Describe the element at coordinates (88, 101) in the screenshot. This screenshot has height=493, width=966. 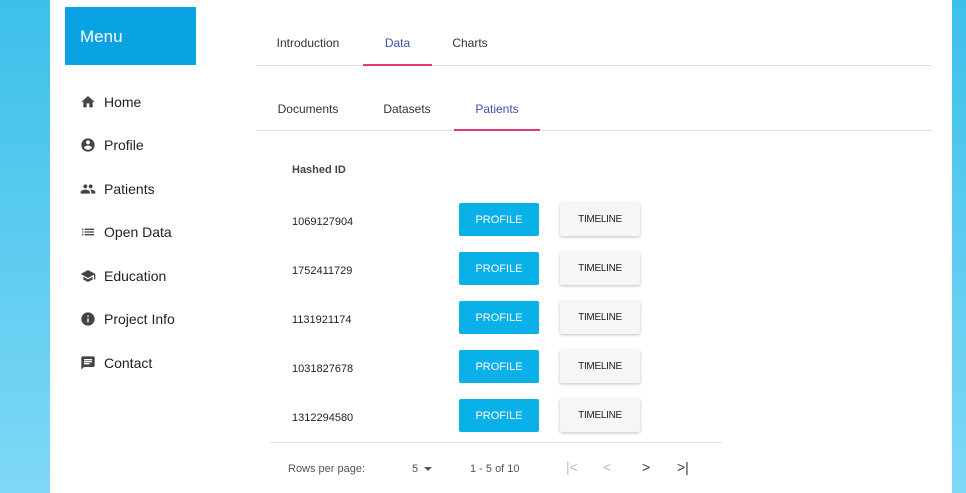
I see `home-icon` at that location.